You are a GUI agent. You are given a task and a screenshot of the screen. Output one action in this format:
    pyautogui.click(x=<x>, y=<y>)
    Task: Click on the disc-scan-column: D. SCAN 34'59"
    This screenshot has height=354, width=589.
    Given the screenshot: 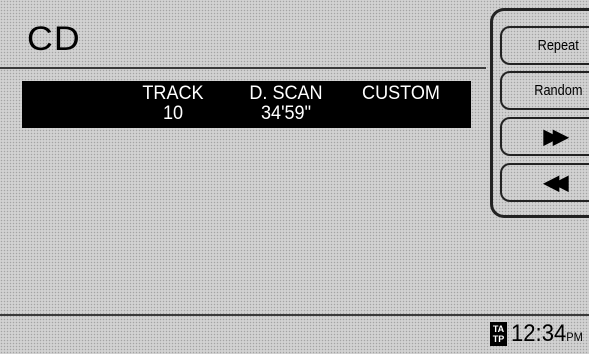 What is the action you would take?
    pyautogui.click(x=286, y=104)
    